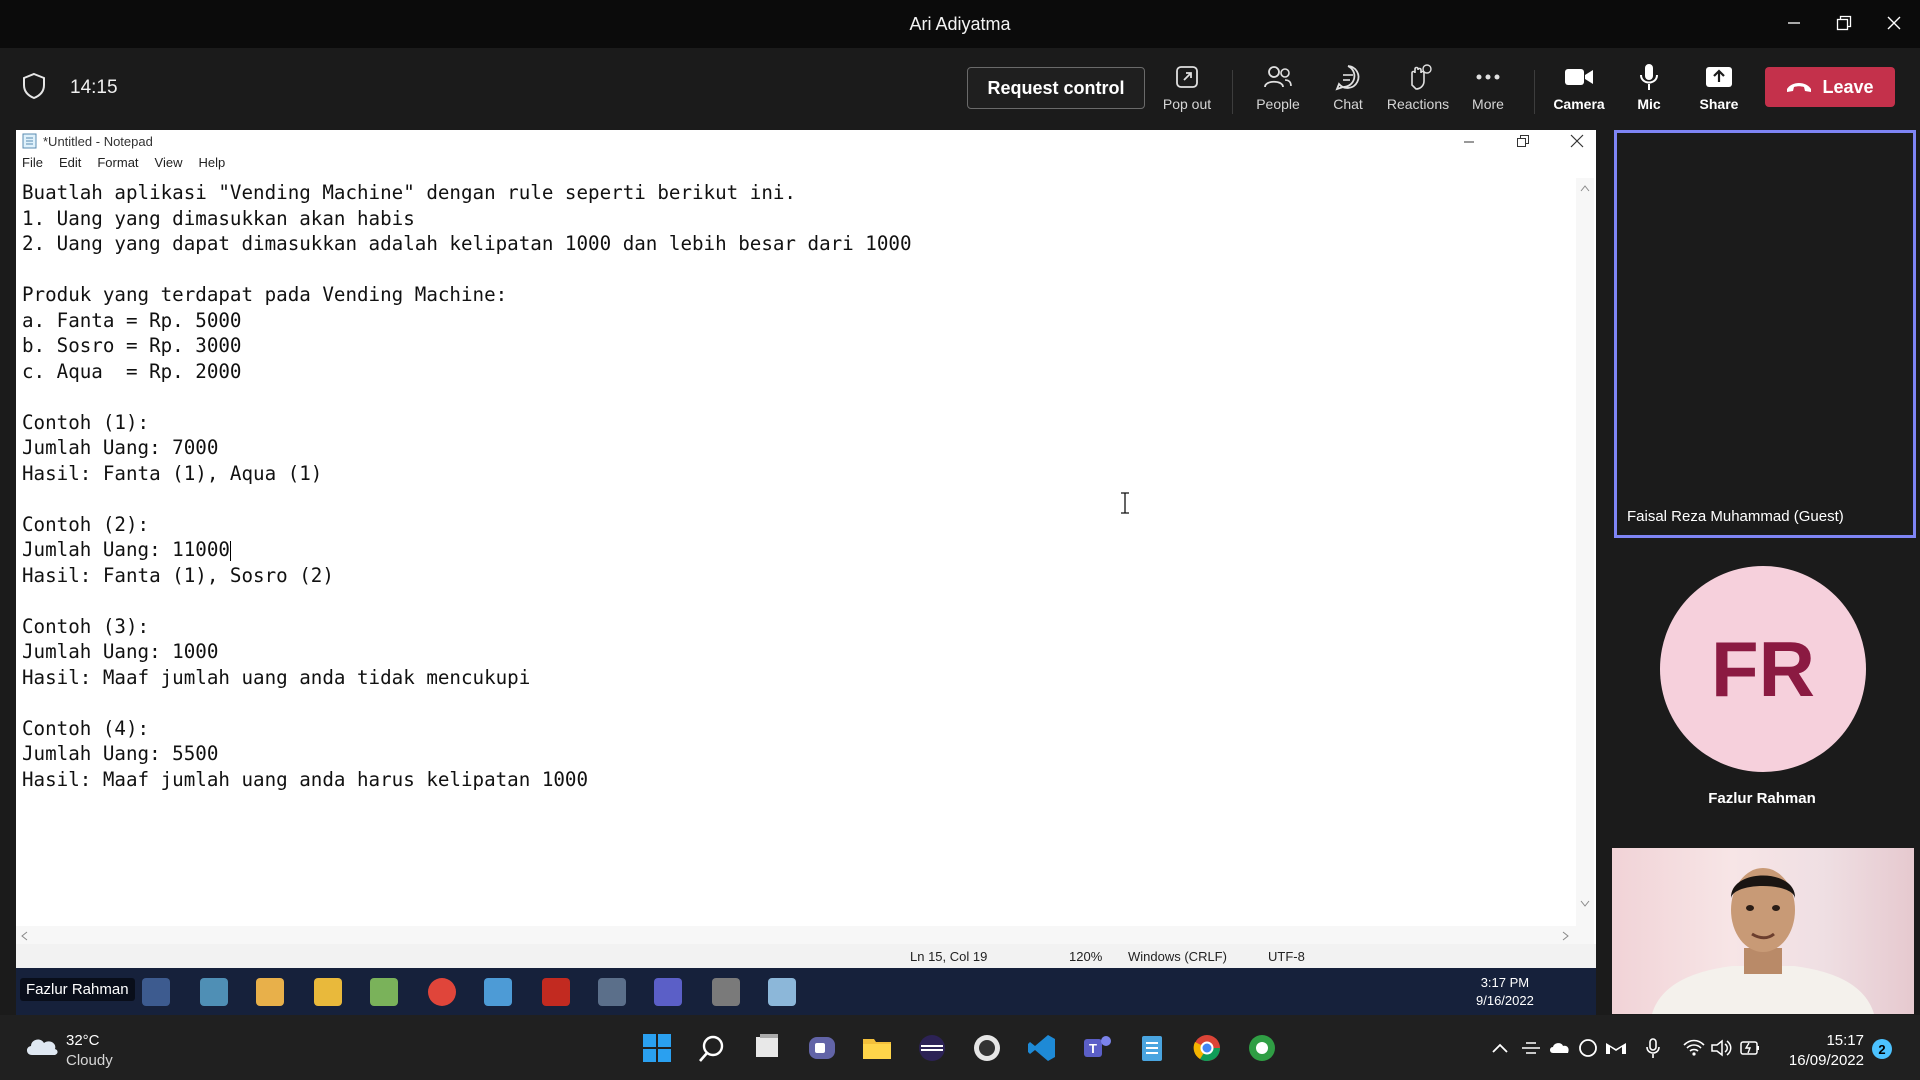 The image size is (1920, 1080). Describe the element at coordinates (1262, 1048) in the screenshot. I see `app-icon-green` at that location.